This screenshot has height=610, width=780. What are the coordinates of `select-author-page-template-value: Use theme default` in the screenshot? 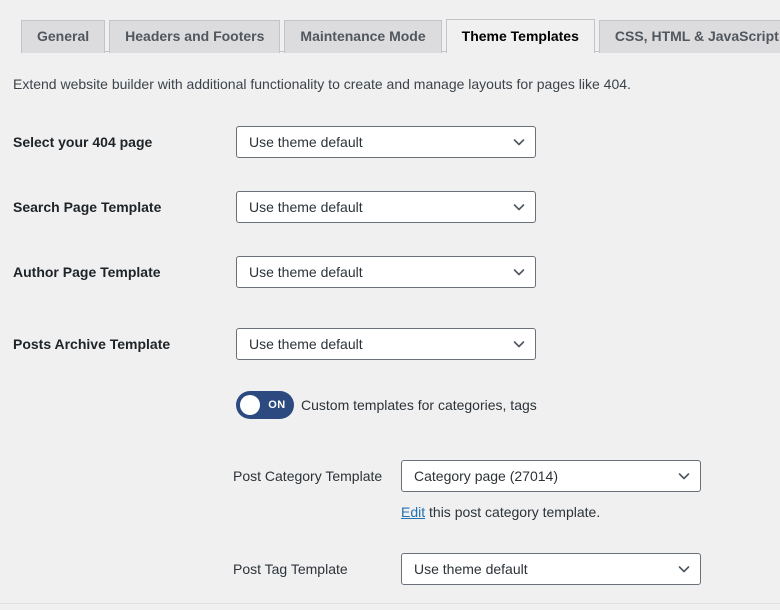 It's located at (306, 272).